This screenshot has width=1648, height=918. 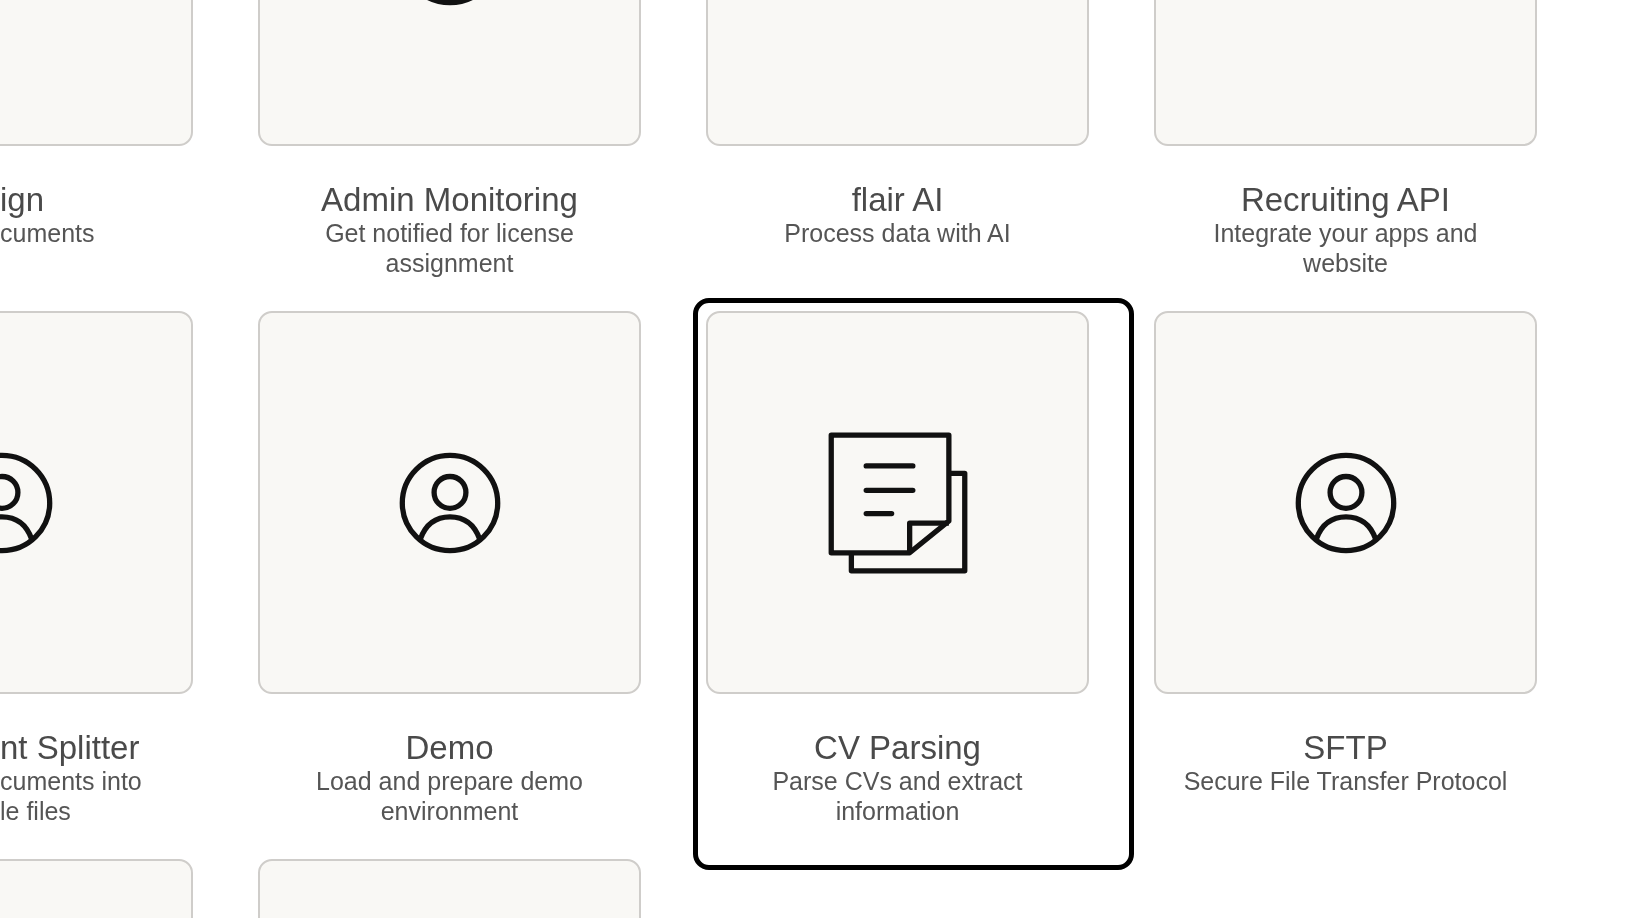 I want to click on card-title: Admin Monitoring, so click(x=449, y=200).